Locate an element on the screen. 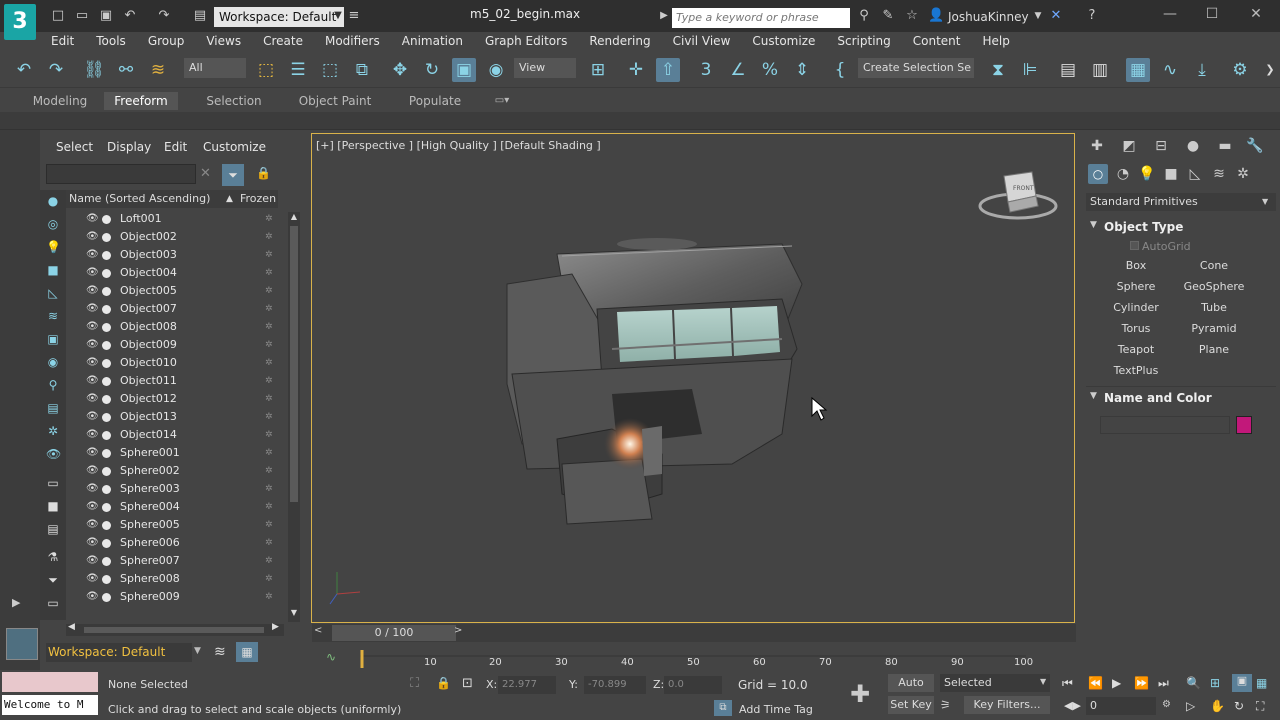 The image size is (1280, 720). user-name: JoshuaKinney is located at coordinates (988, 17).